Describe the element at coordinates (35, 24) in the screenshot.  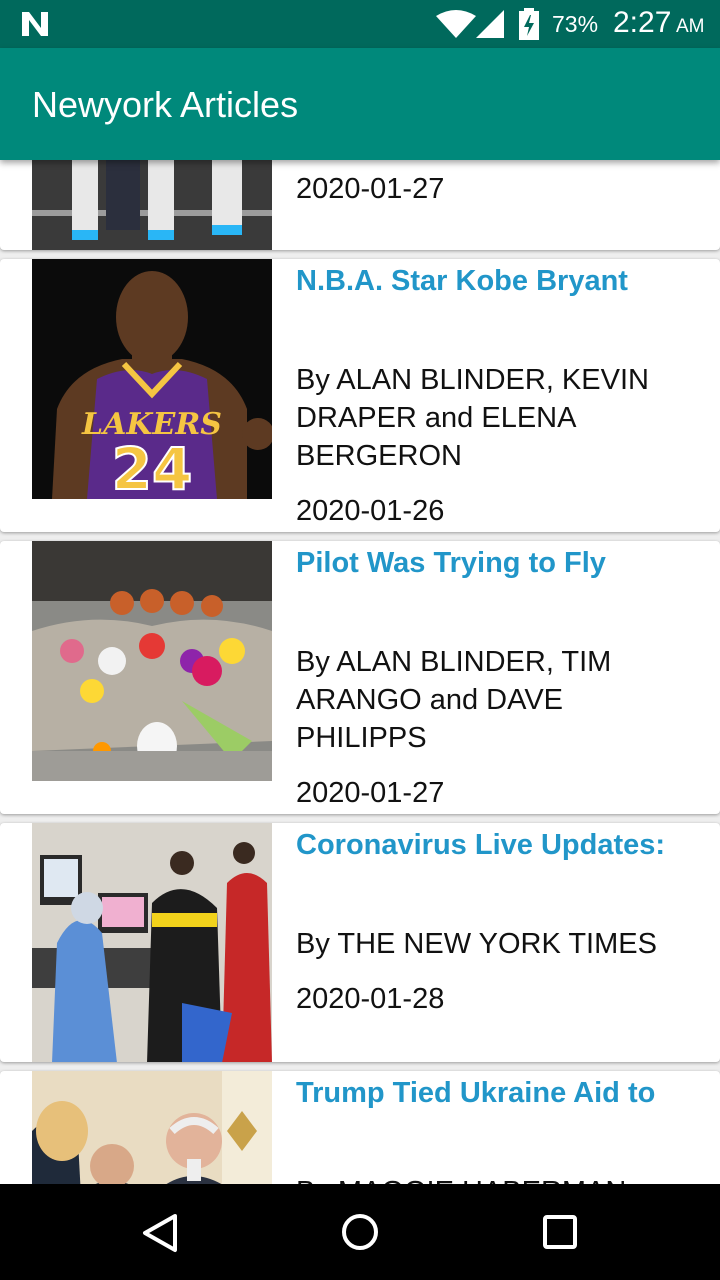
I see `notification-n-icon` at that location.